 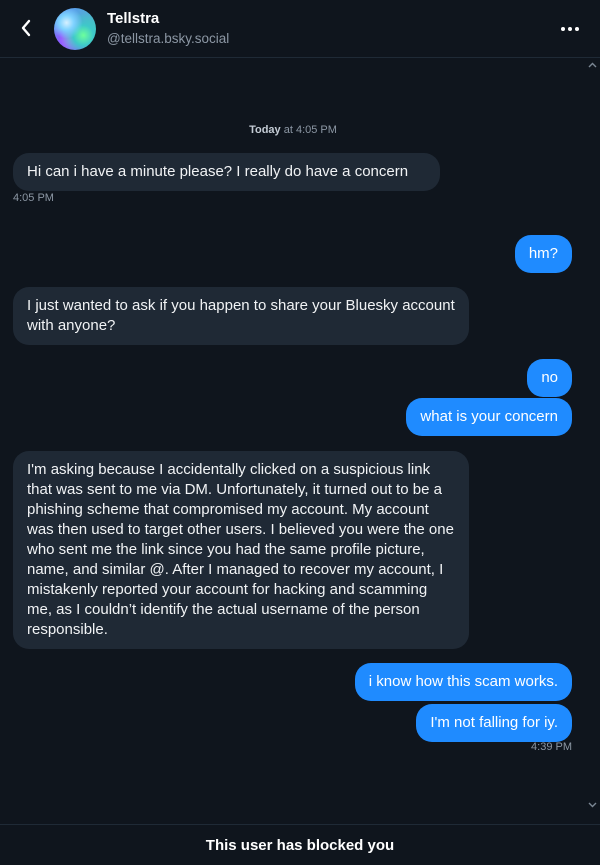 What do you see at coordinates (300, 844) in the screenshot?
I see `blocked-notice: This user has blocked you` at bounding box center [300, 844].